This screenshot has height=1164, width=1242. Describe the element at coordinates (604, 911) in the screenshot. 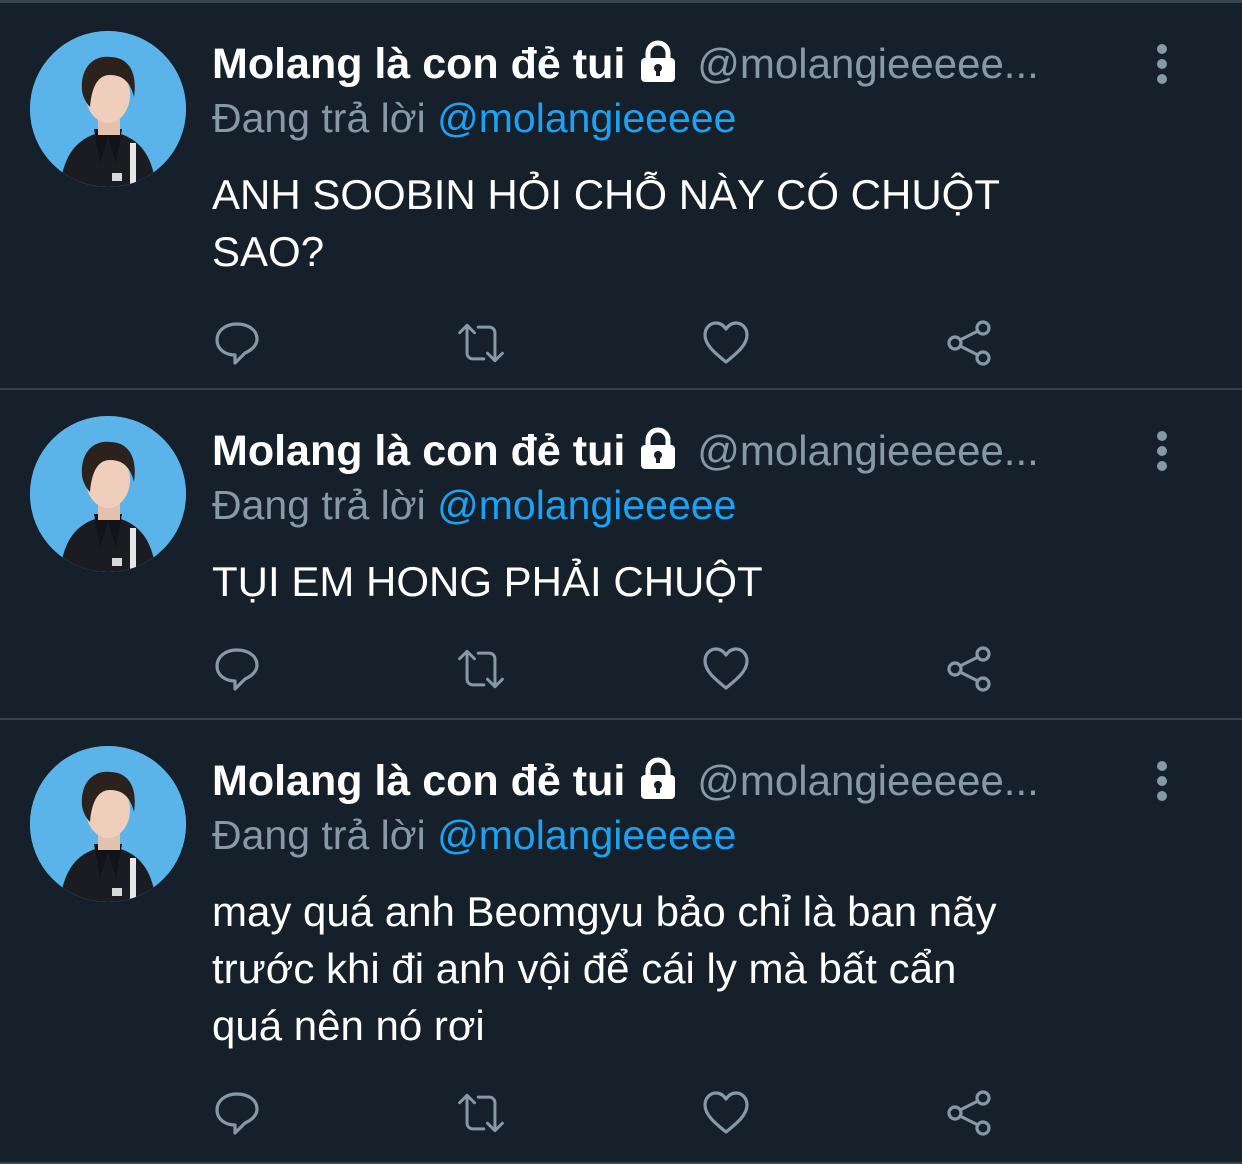

I see `tweet-text-line: may quá anh Beomgyu bảo chỉ là ban nãy` at that location.